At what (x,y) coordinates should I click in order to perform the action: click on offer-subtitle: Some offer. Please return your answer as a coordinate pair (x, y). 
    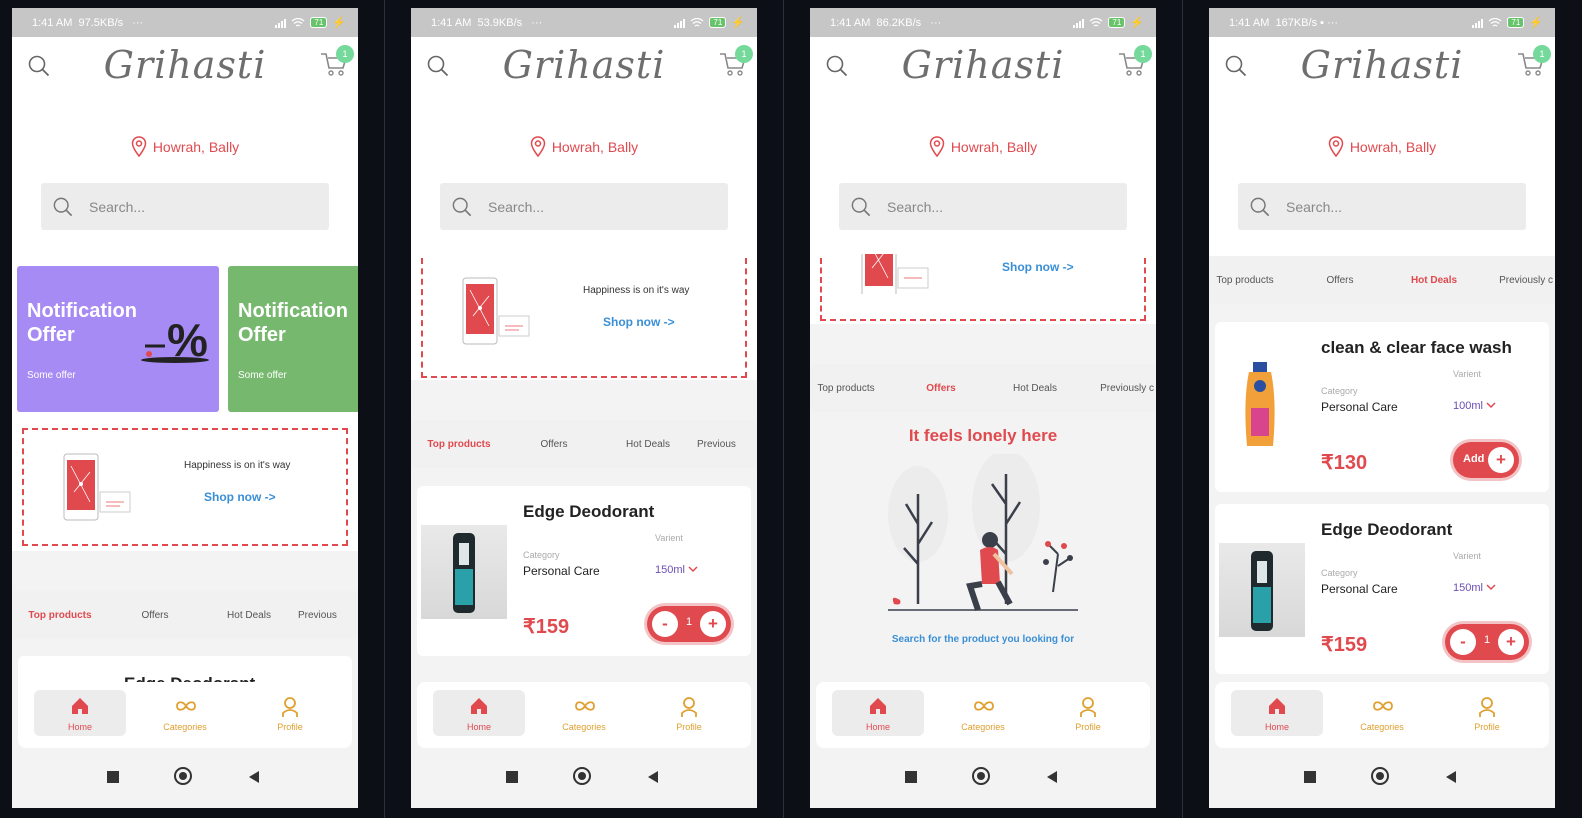
    Looking at the image, I should click on (51, 375).